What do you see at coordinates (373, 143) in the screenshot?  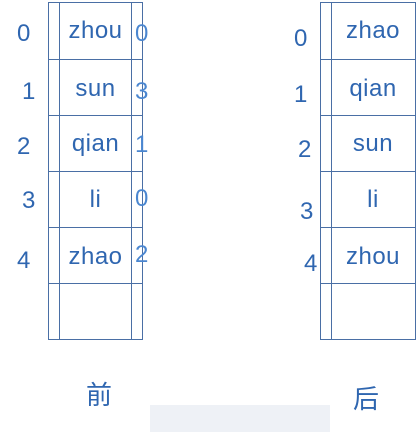 I see `after-cell-2: sun` at bounding box center [373, 143].